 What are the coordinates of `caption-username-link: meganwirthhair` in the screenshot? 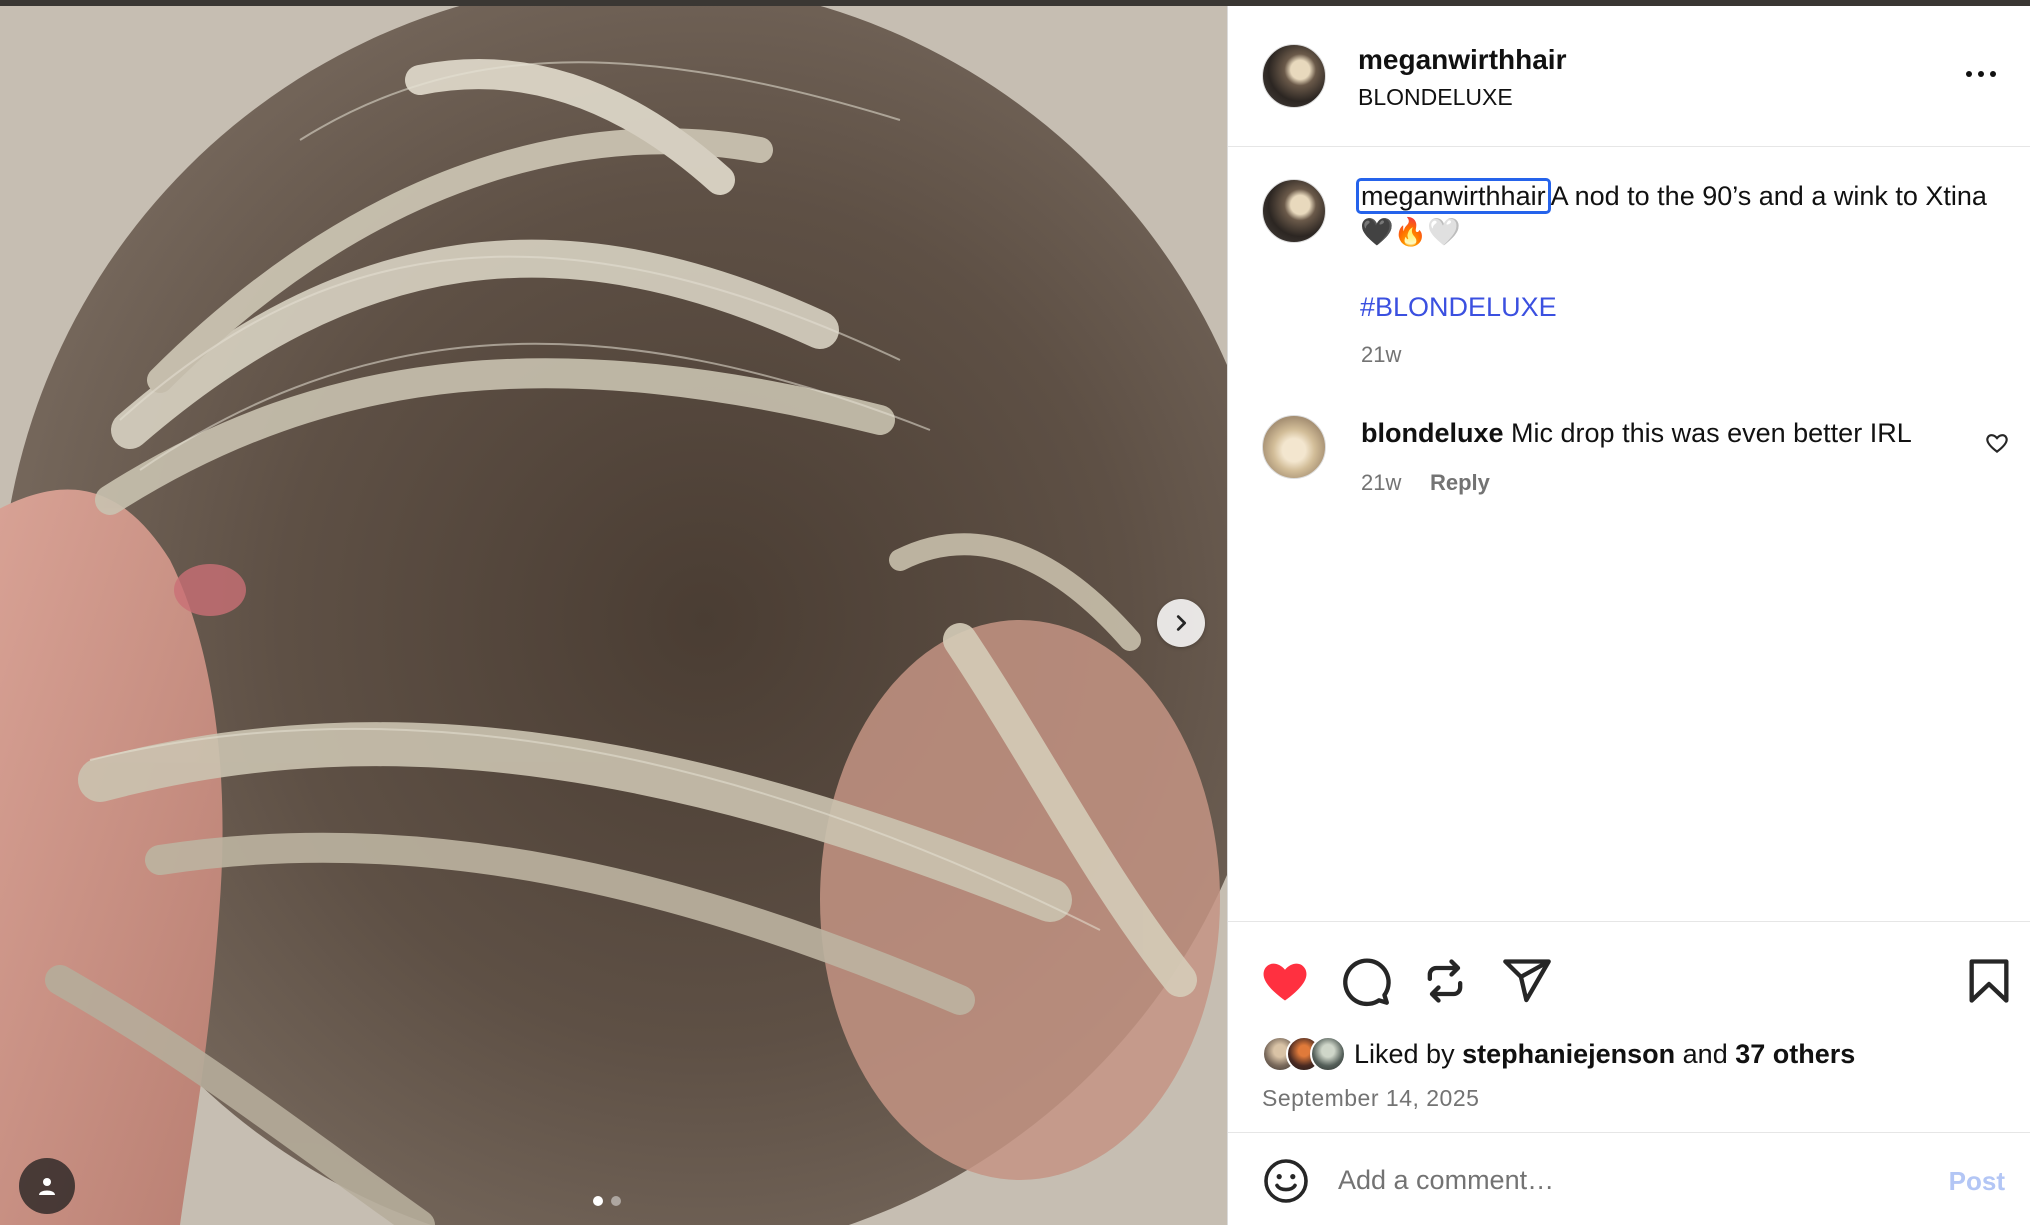 It's located at (1453, 196).